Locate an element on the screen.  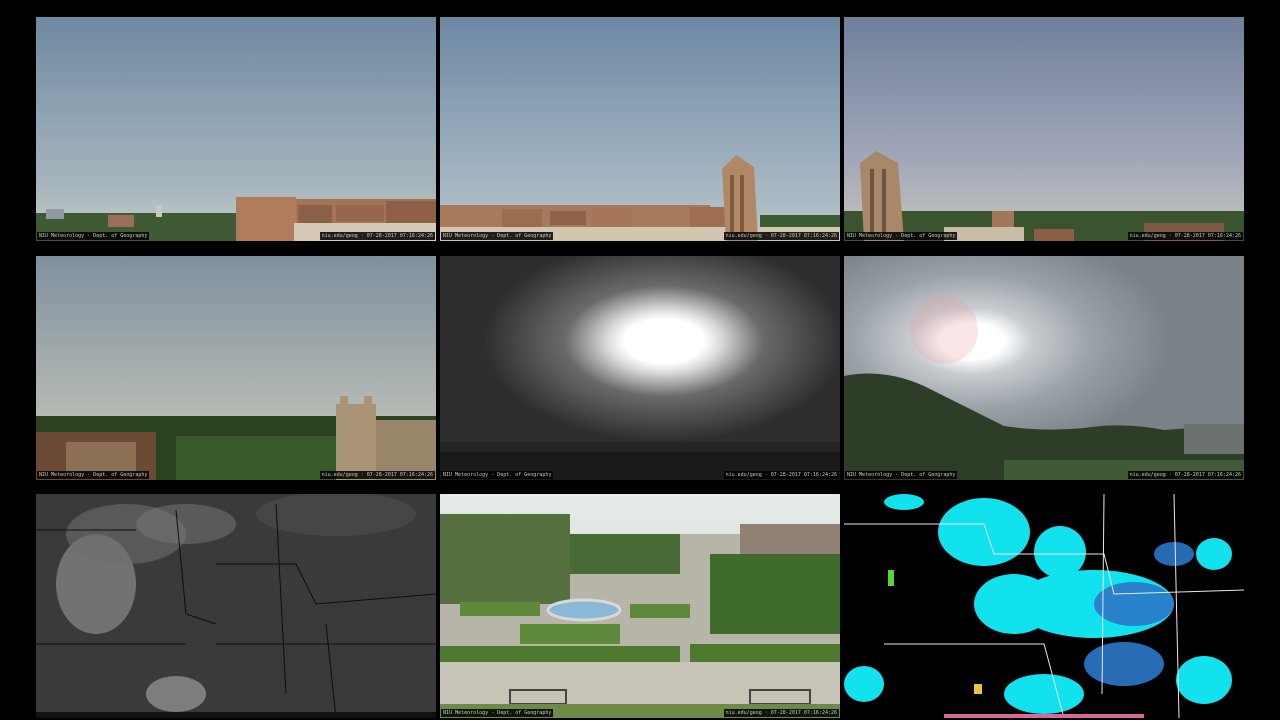
webcam-image-campus-plaza is located at coordinates (640, 606).